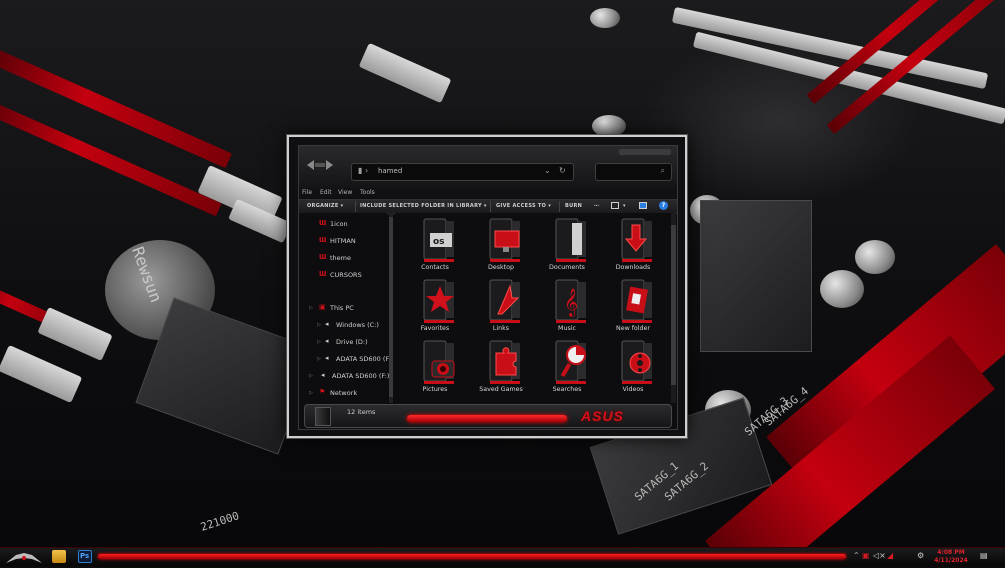 The width and height of the screenshot is (1005, 568). What do you see at coordinates (488, 193) in the screenshot?
I see `menu-bar: File Edit View Tools` at bounding box center [488, 193].